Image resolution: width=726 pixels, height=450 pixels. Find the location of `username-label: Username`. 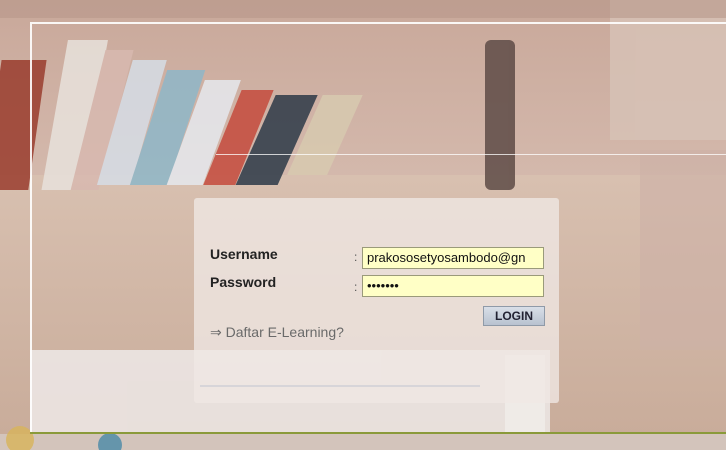

username-label: Username is located at coordinates (244, 254).